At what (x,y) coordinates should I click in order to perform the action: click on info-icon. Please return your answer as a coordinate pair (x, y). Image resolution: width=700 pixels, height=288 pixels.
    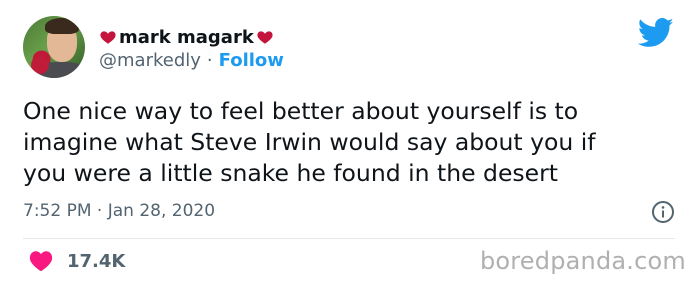
    Looking at the image, I should click on (663, 212).